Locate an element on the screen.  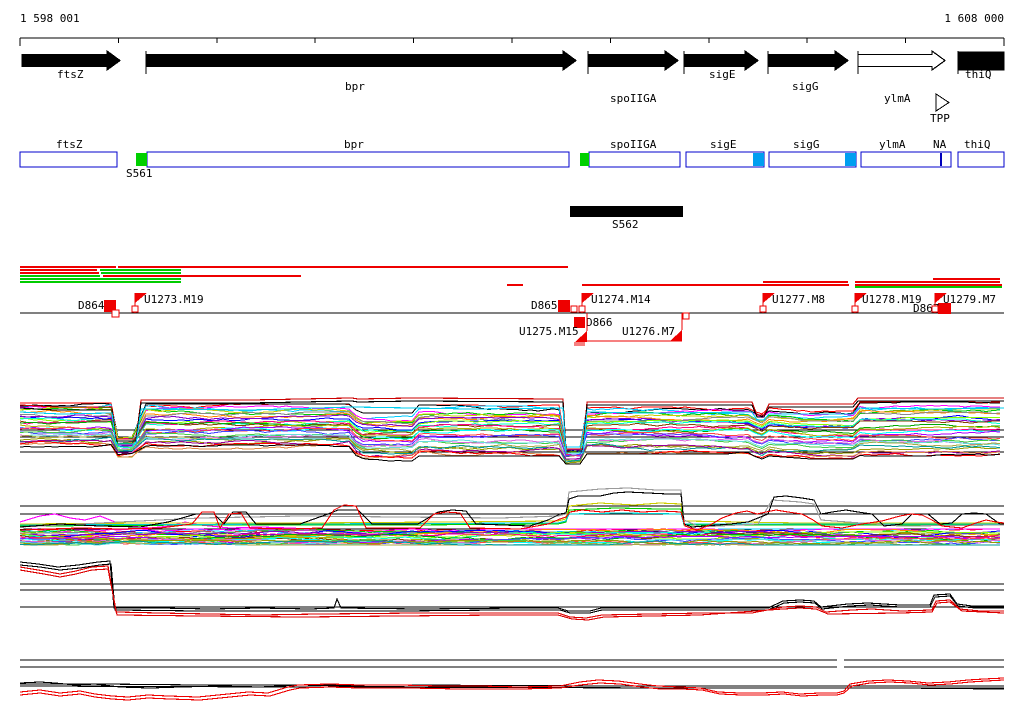
primer-label-U1279.M7: U1279.M7 is located at coordinates (969, 299).